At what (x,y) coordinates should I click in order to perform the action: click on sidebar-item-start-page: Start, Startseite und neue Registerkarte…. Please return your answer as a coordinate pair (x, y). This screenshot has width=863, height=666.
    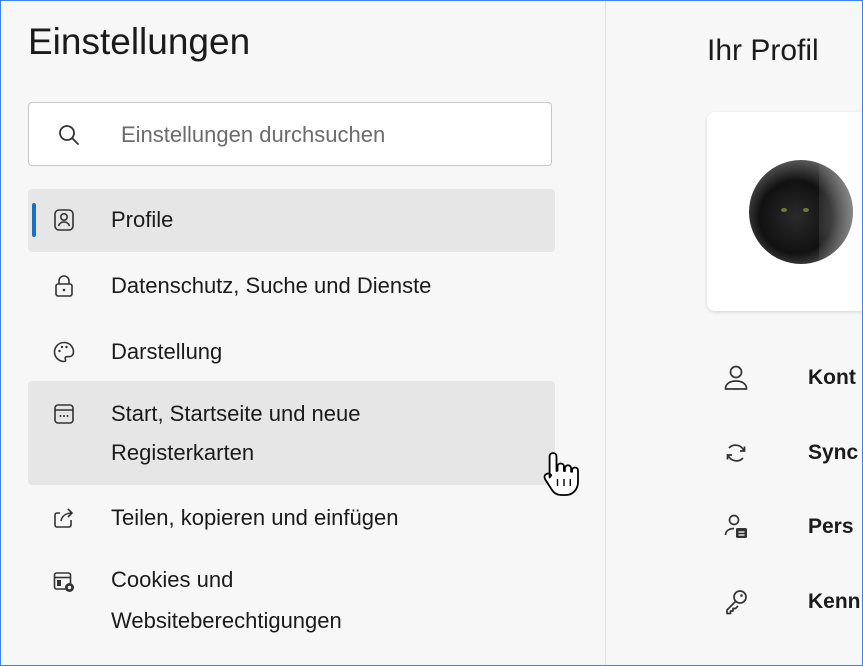
    Looking at the image, I should click on (291, 433).